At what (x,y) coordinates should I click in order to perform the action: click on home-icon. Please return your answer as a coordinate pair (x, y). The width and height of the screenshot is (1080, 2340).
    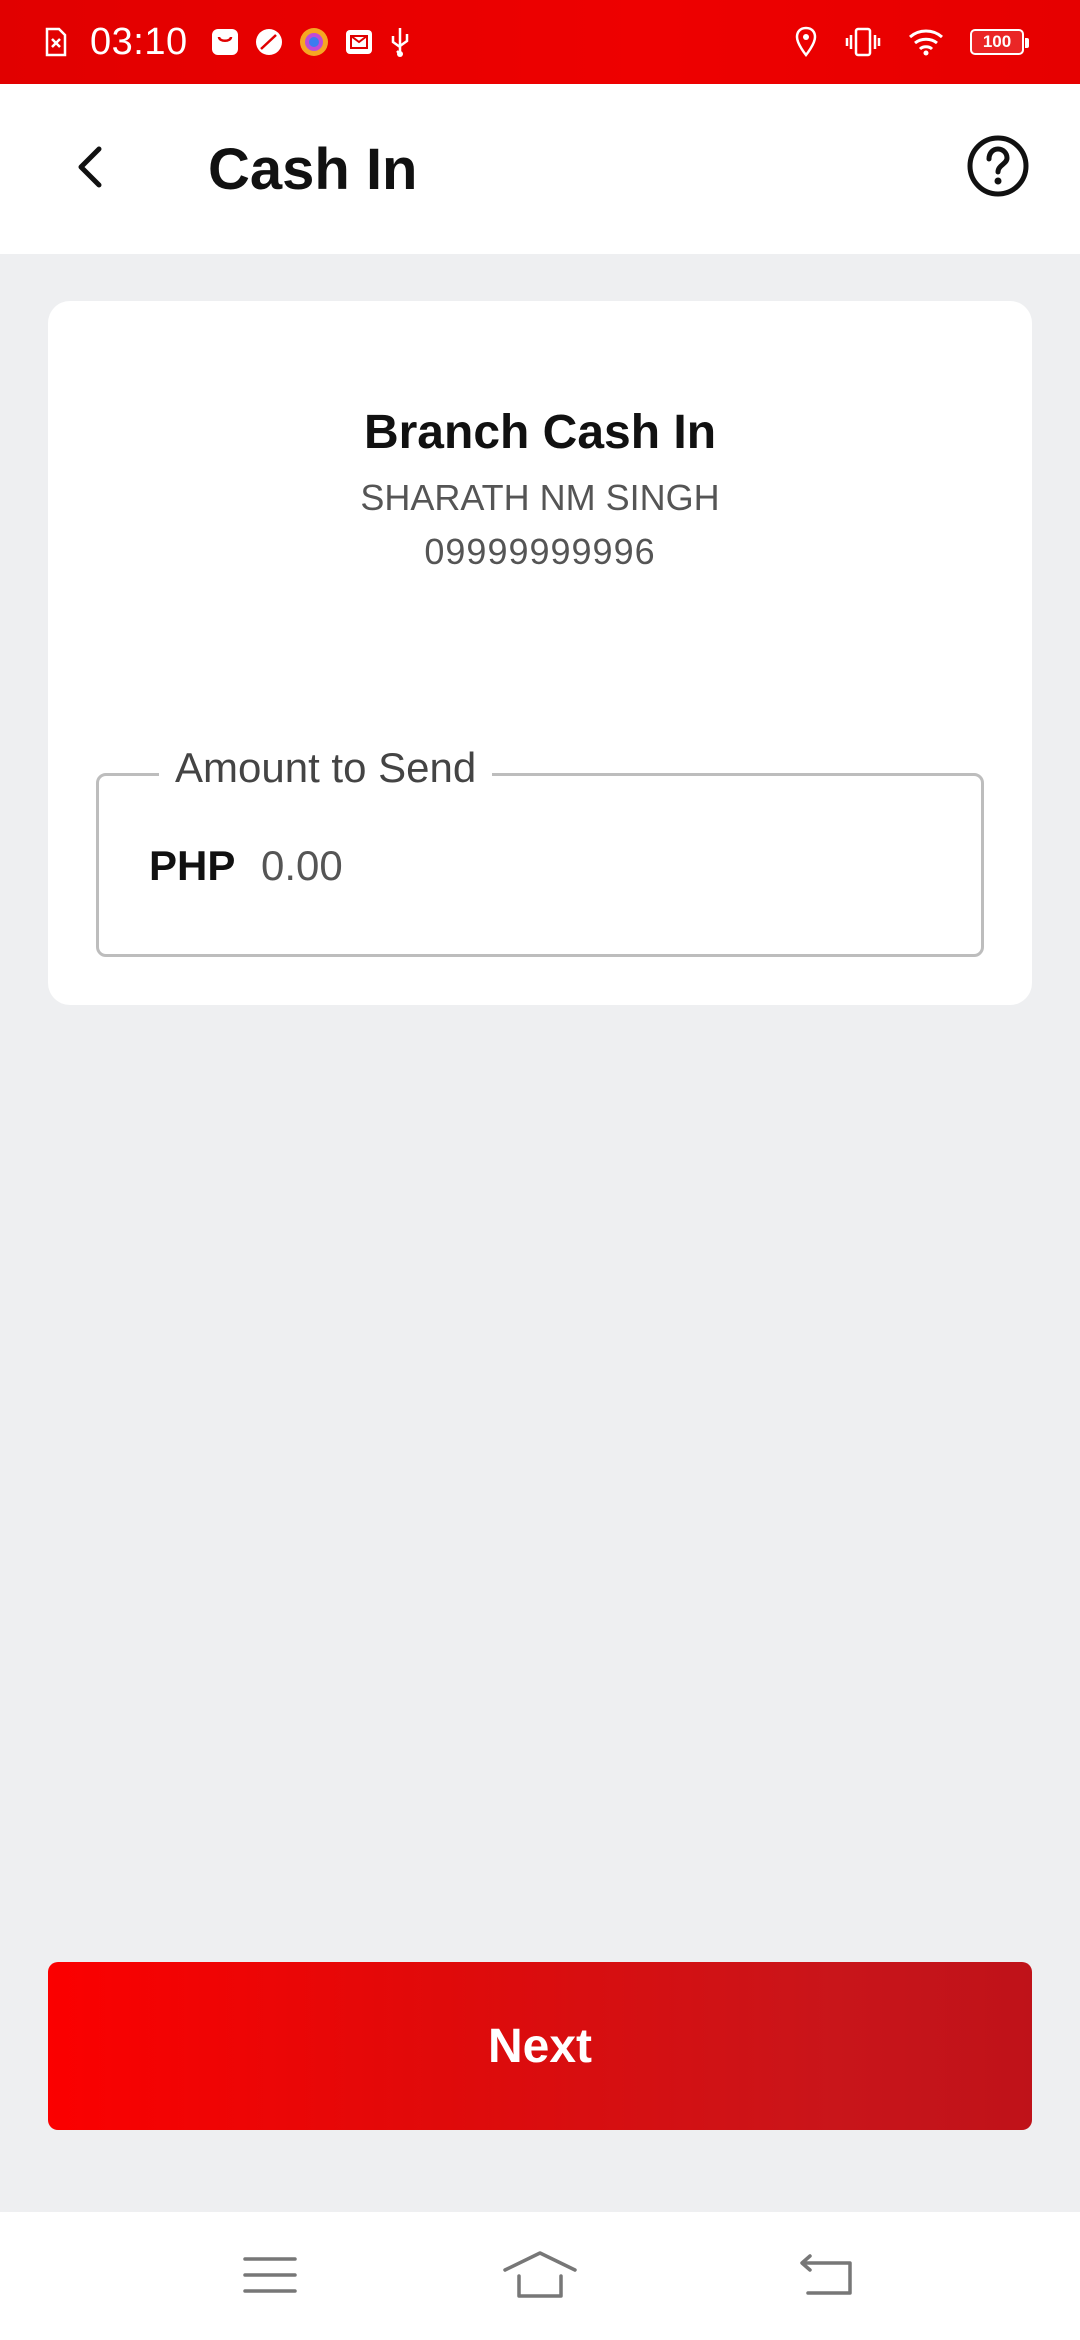
    Looking at the image, I should click on (540, 2277).